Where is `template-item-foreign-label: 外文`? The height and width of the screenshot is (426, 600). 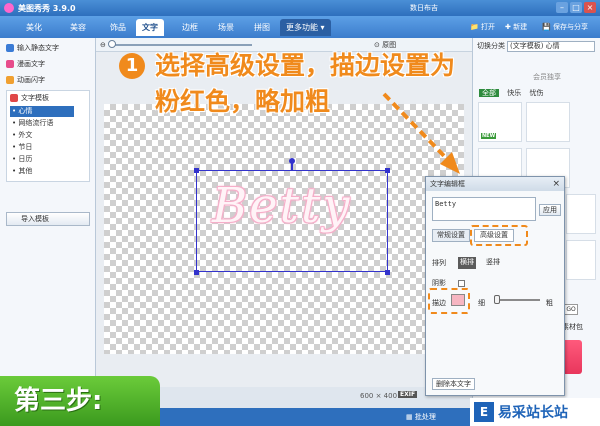
template-item-foreign-label: 外文 is located at coordinates (25, 135).